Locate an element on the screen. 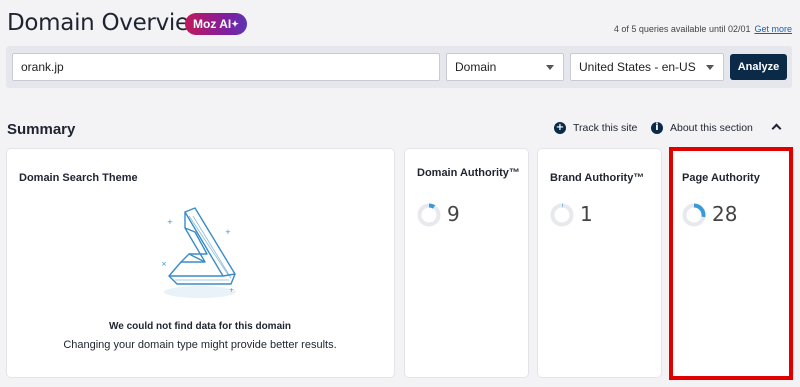  domain-type-select: Domain is located at coordinates (505, 67).